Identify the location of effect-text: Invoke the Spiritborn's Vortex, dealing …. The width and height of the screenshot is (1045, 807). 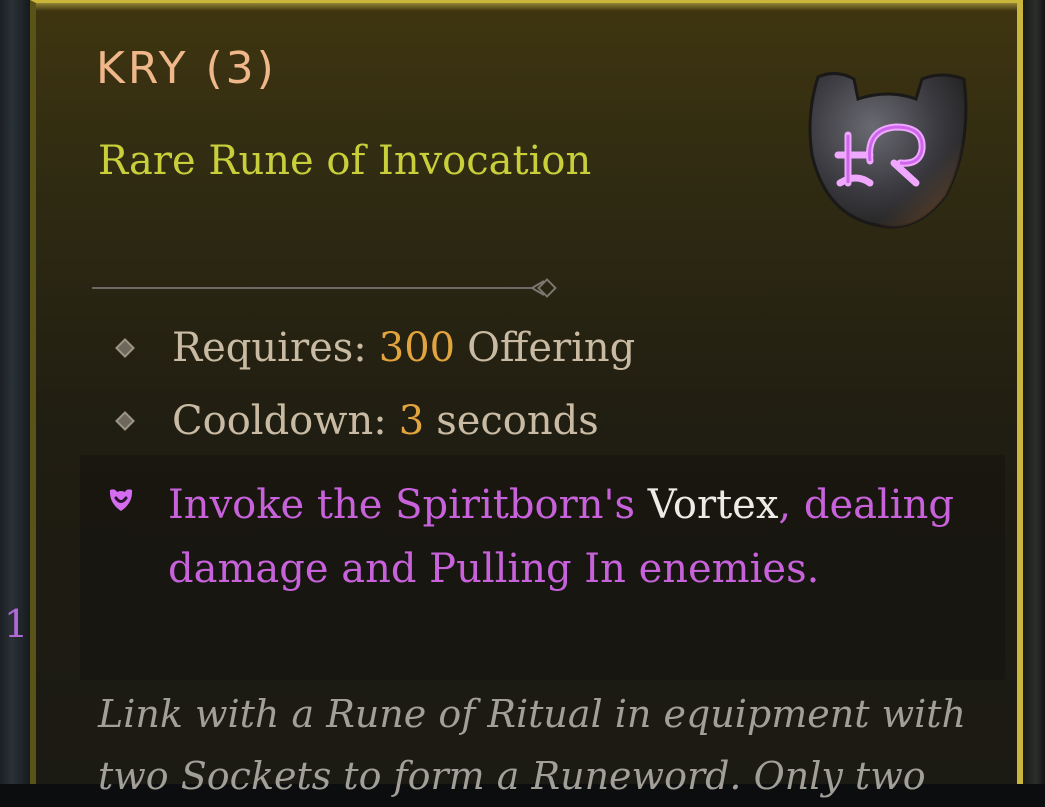
(578, 537).